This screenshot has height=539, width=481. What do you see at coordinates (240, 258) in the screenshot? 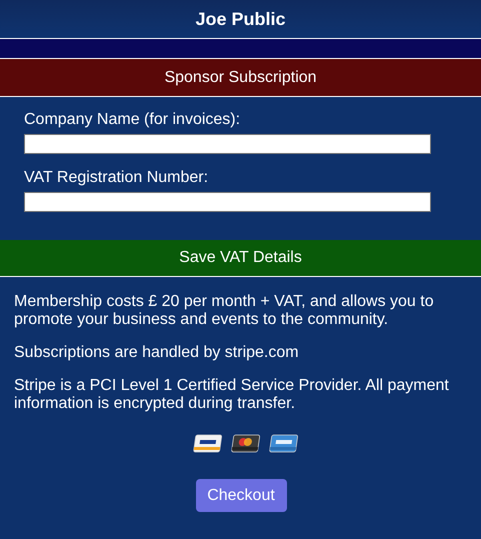
I see `save-vat-button: Save VAT Details` at bounding box center [240, 258].